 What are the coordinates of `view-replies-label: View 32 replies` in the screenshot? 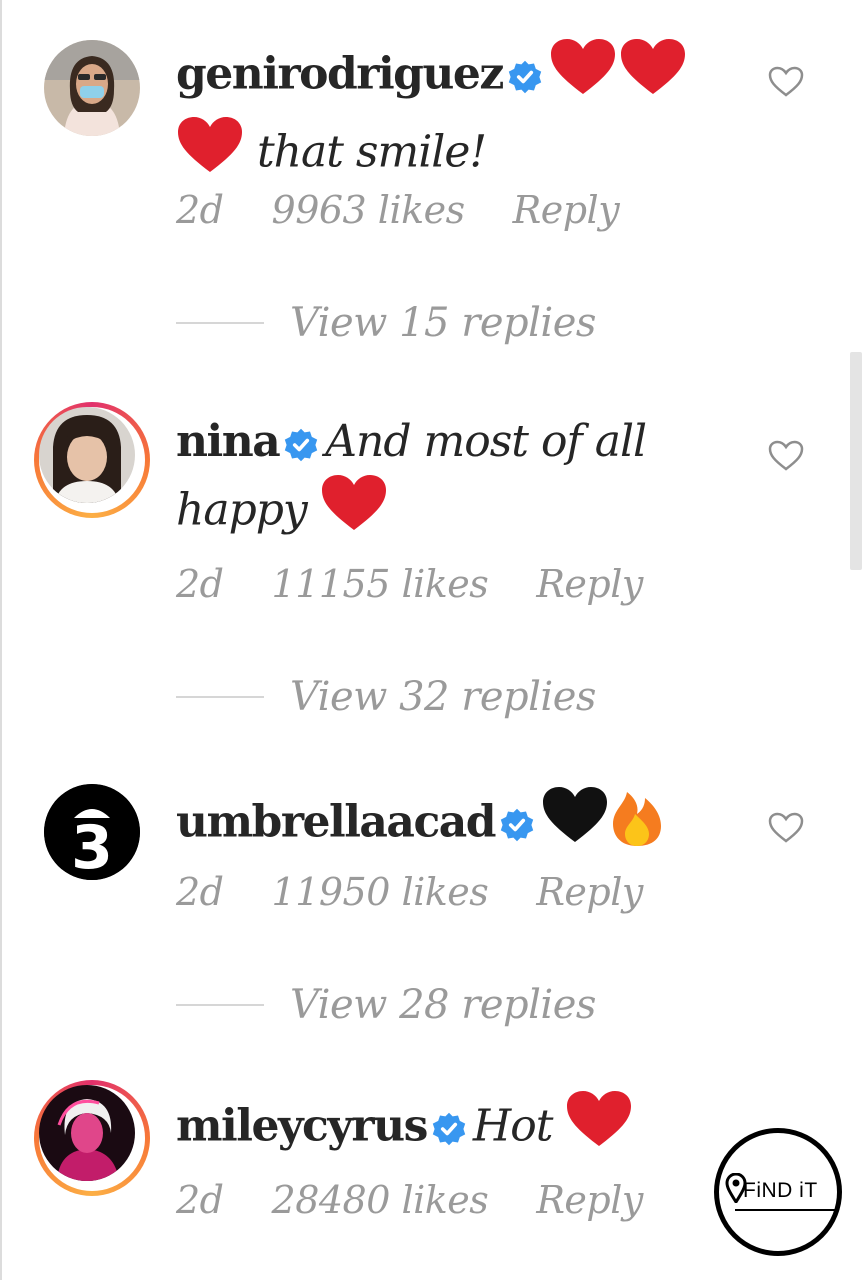 It's located at (443, 697).